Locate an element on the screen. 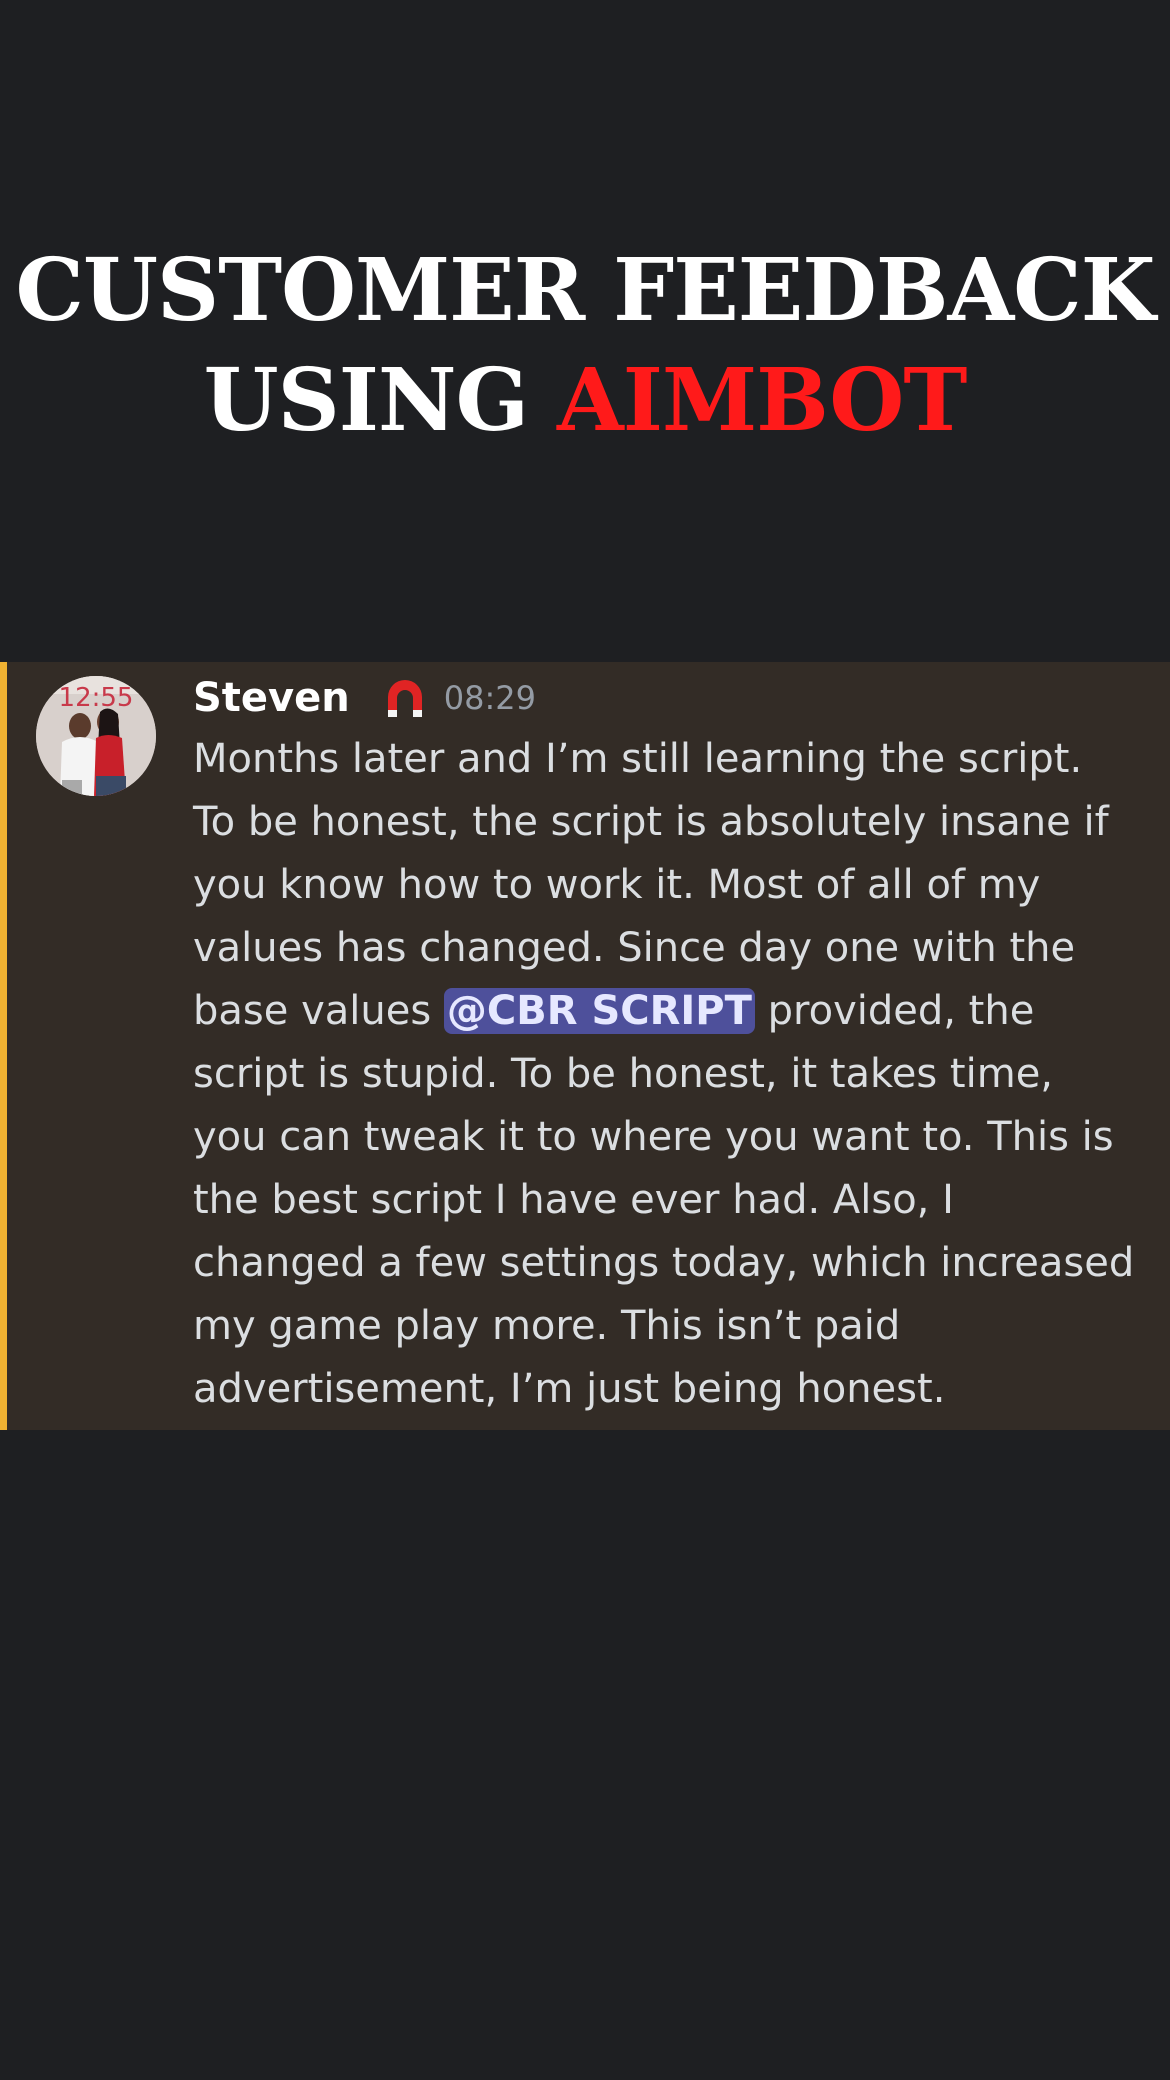  mention-suffix-text: provided, the is located at coordinates (894, 1011).